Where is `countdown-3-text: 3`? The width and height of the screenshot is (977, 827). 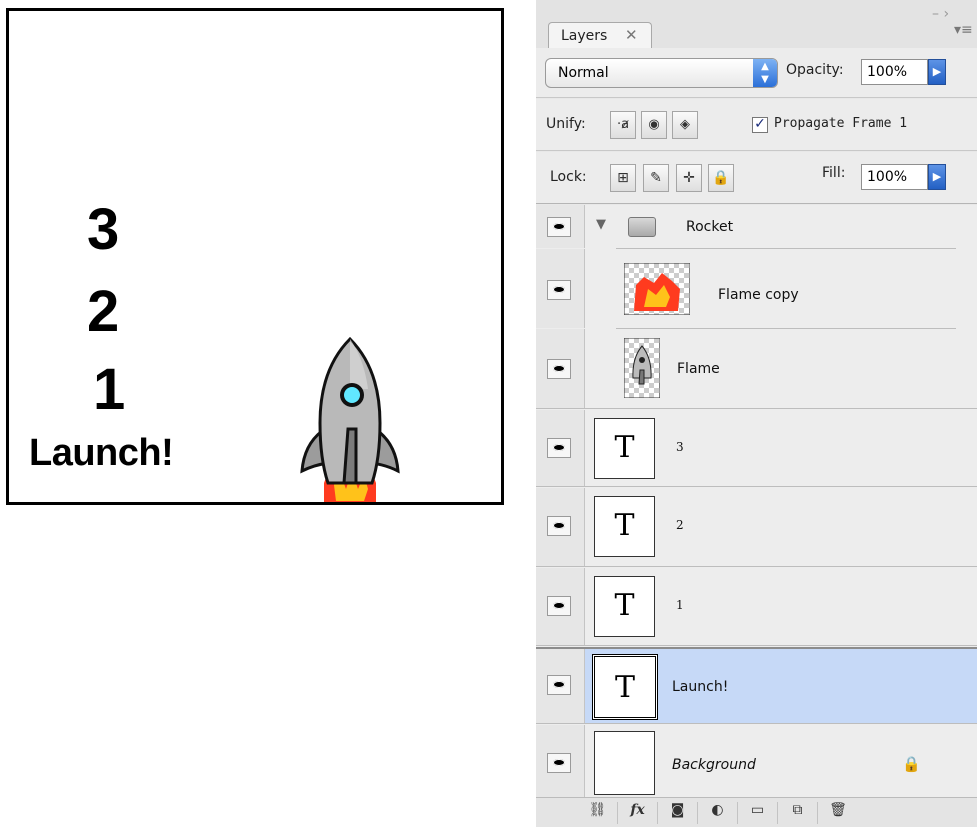
countdown-3-text: 3 is located at coordinates (103, 229).